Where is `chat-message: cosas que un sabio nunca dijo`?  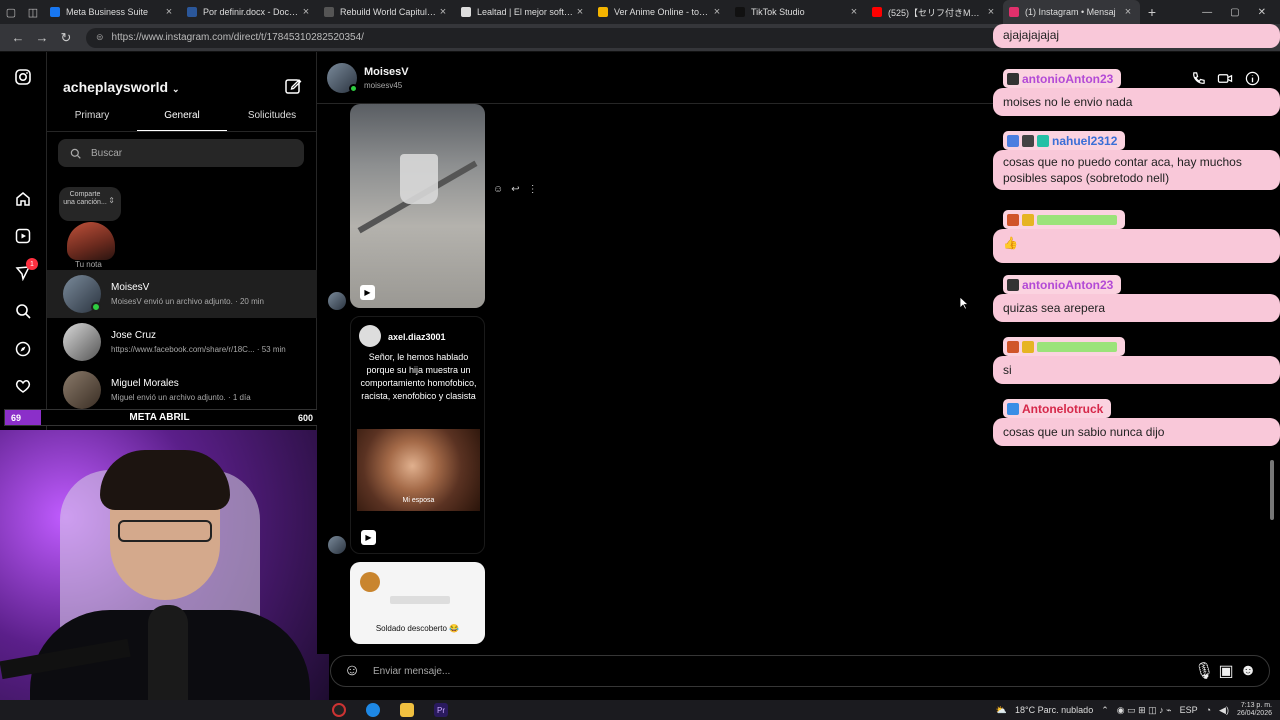
chat-message: cosas que un sabio nunca dijo is located at coordinates (1136, 432).